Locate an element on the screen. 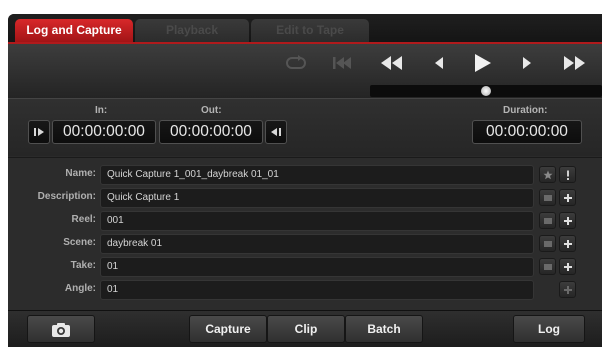 The height and width of the screenshot is (347, 602). scrubber-handle is located at coordinates (486, 91).